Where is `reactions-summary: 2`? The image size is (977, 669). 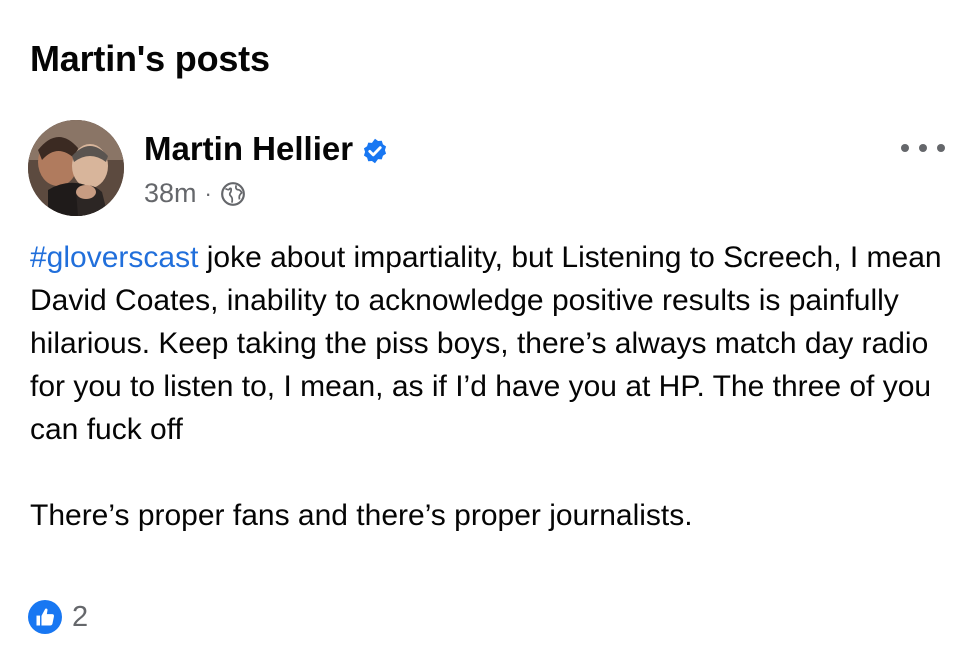
reactions-summary: 2 is located at coordinates (58, 617).